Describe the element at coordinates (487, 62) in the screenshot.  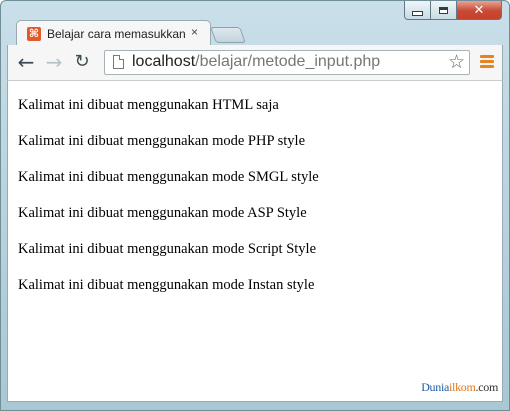
I see `menu-hamburger-icon` at that location.